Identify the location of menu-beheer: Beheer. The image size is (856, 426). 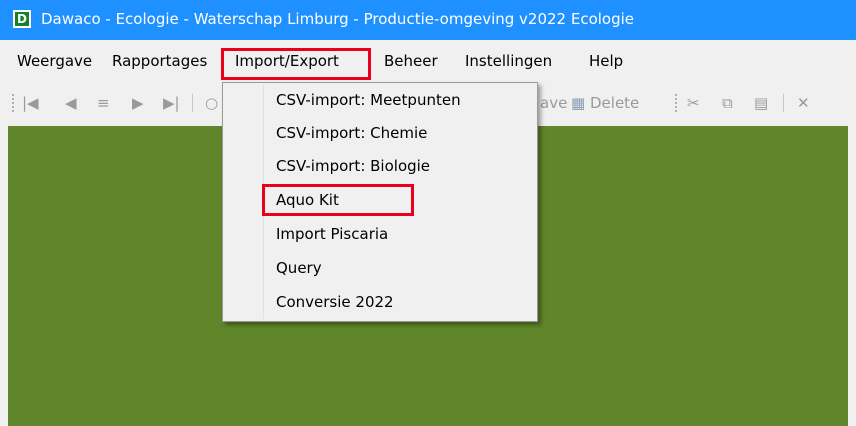
(411, 61).